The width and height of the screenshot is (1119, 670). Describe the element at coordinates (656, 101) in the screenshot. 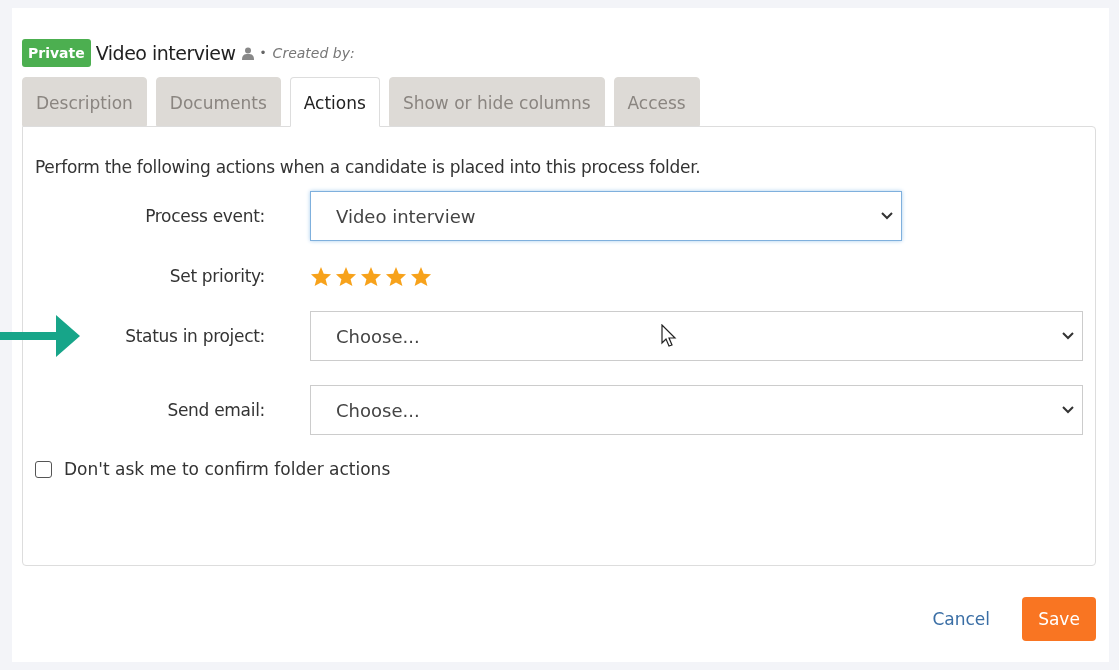

I see `tab: Access` at that location.